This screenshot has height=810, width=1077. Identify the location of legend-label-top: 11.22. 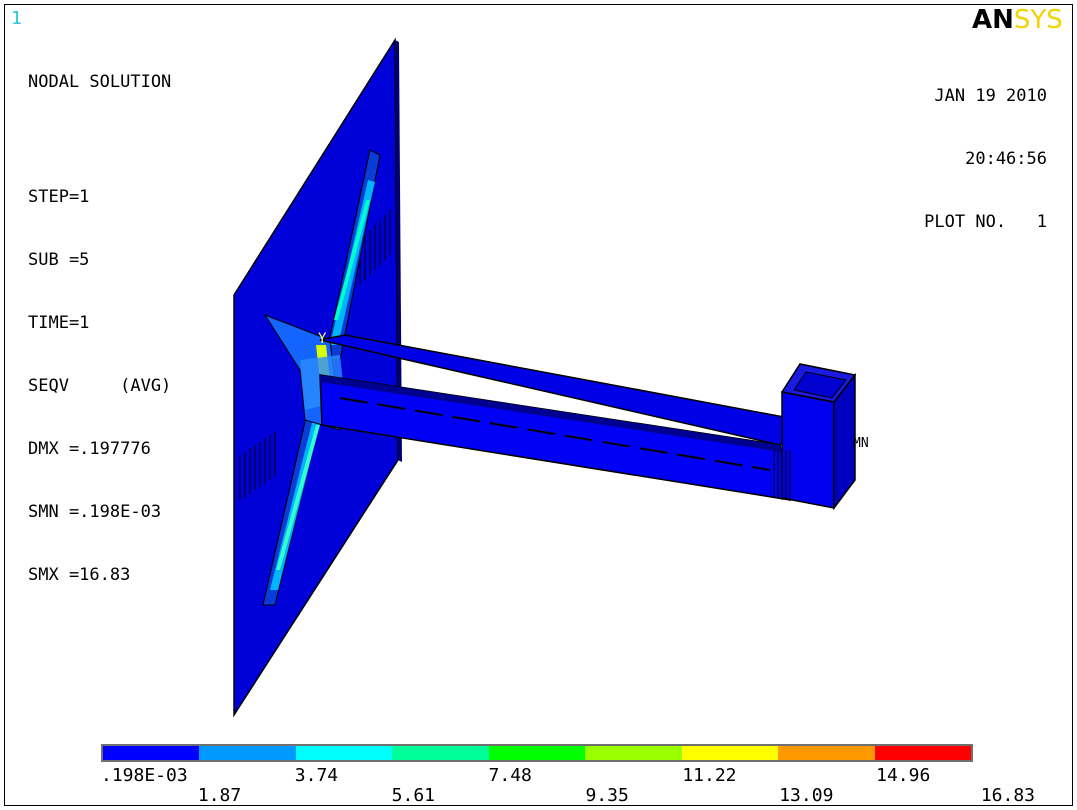
(709, 775).